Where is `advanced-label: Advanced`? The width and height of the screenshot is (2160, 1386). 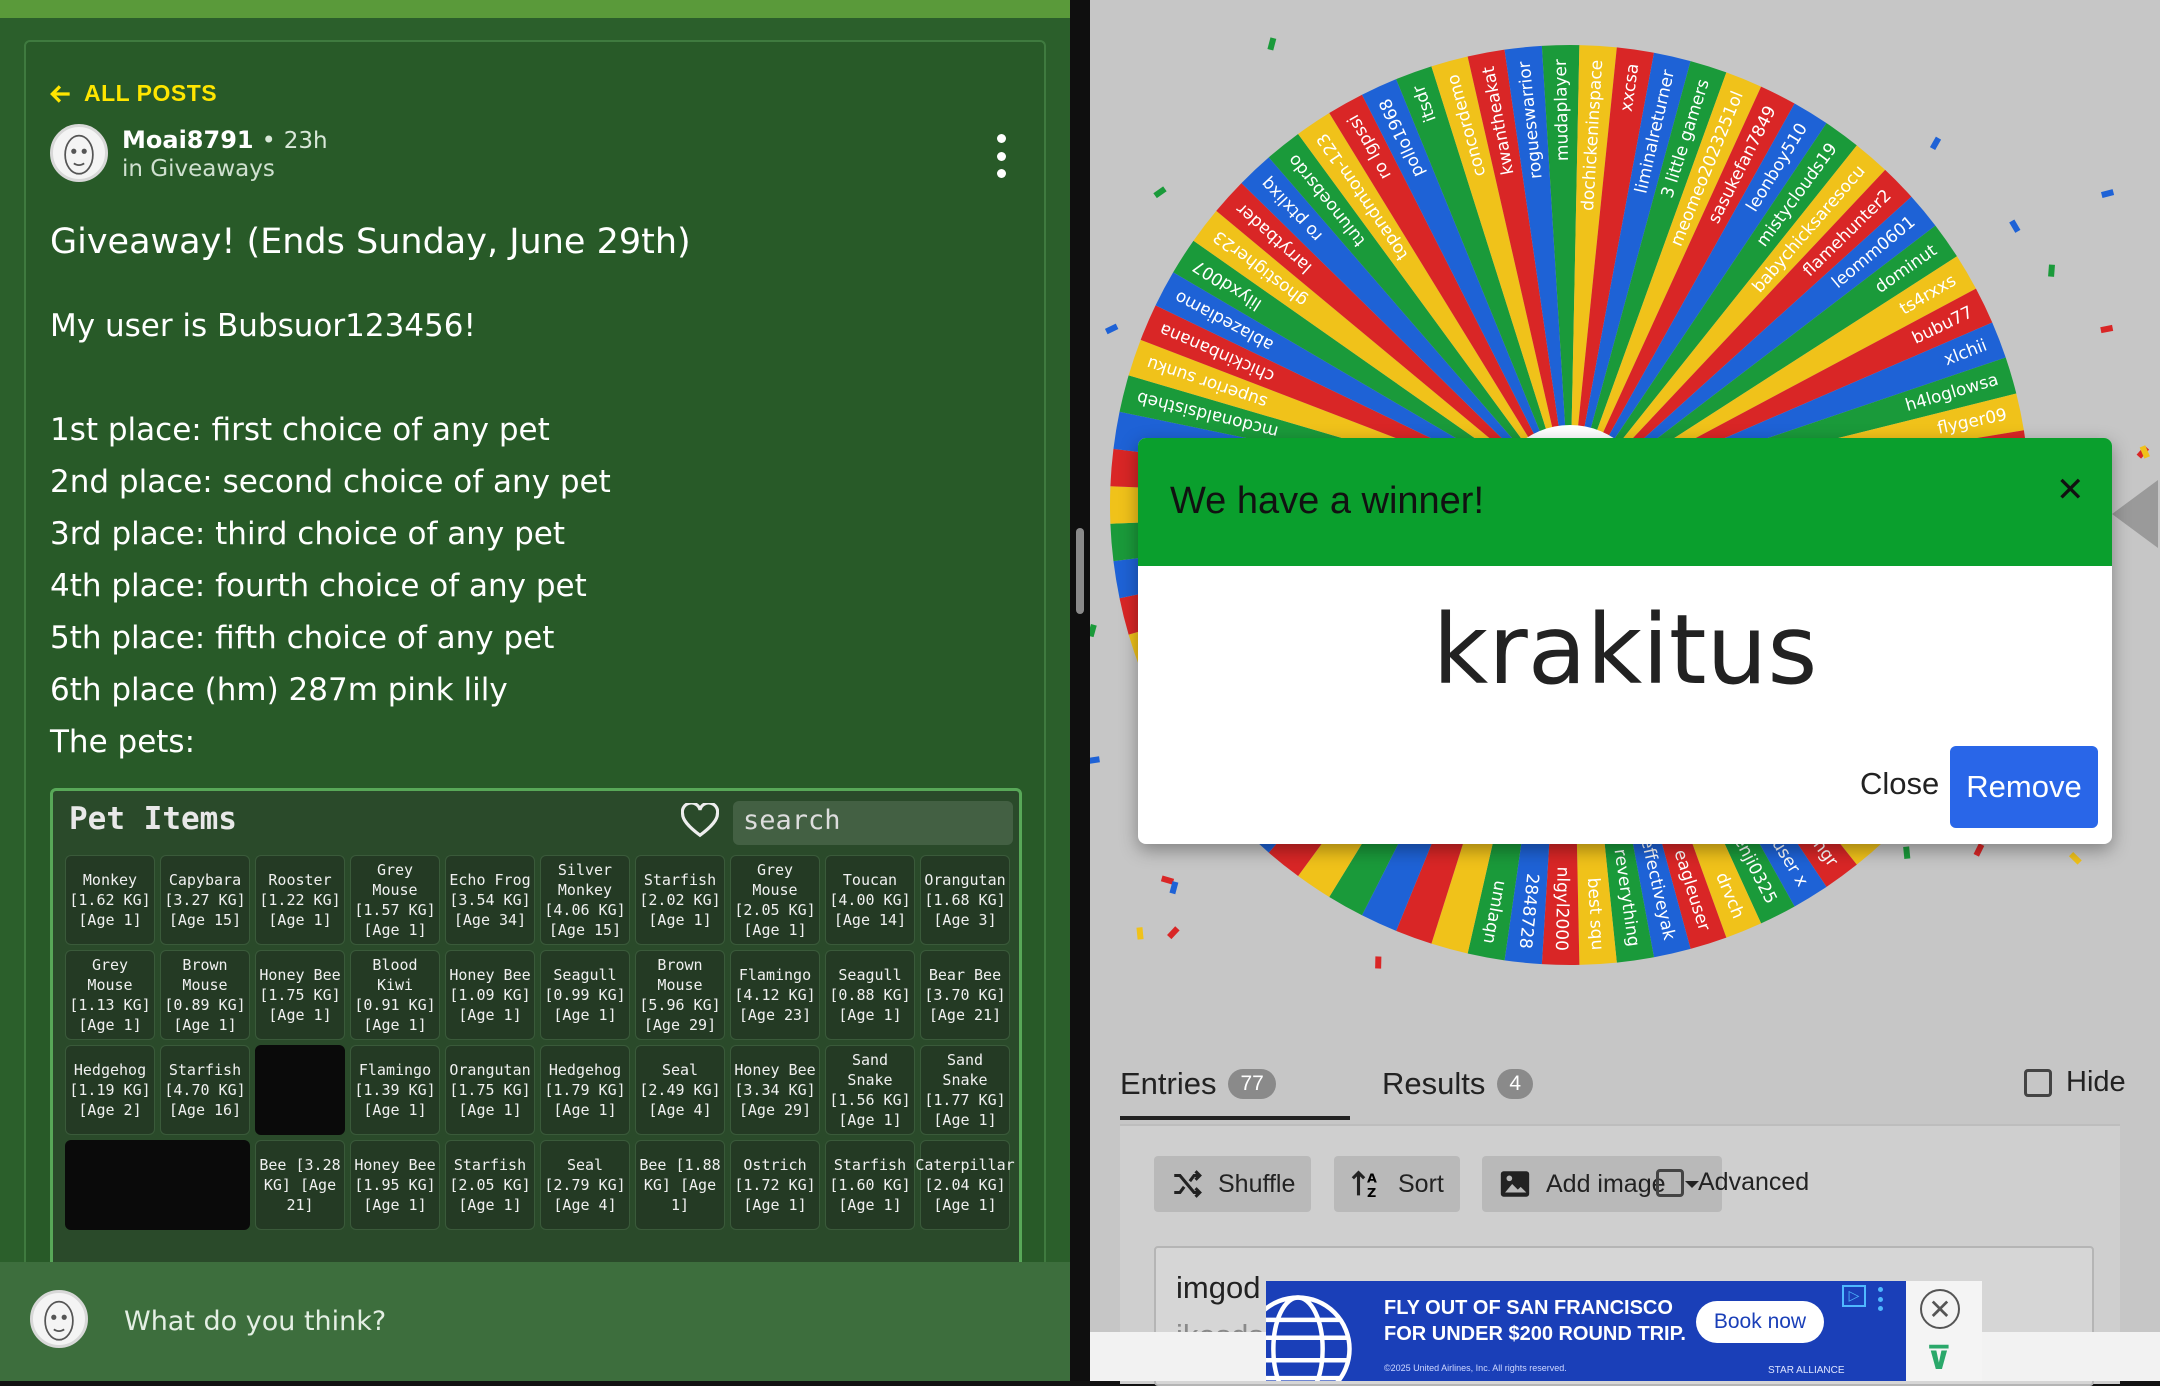
advanced-label: Advanced is located at coordinates (1754, 1182).